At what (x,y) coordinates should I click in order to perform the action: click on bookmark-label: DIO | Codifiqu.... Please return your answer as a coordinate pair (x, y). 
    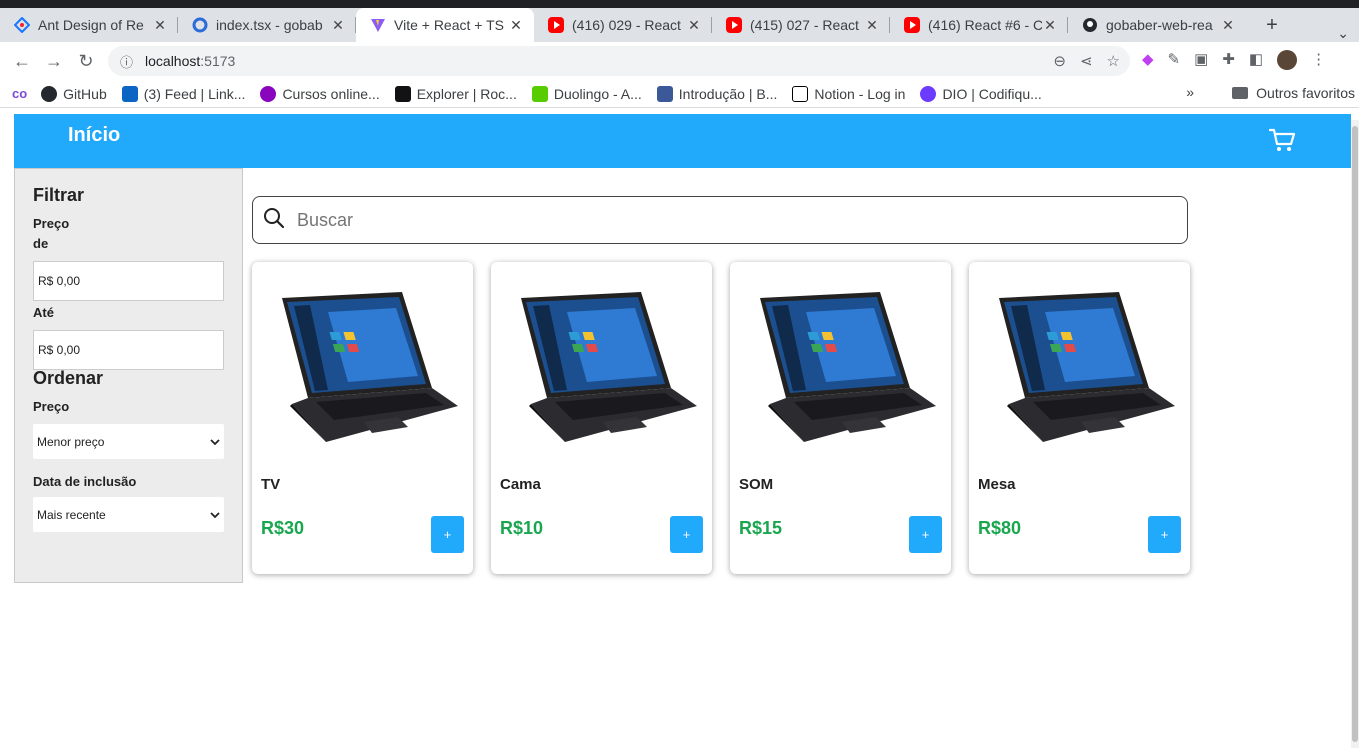
    Looking at the image, I should click on (992, 93).